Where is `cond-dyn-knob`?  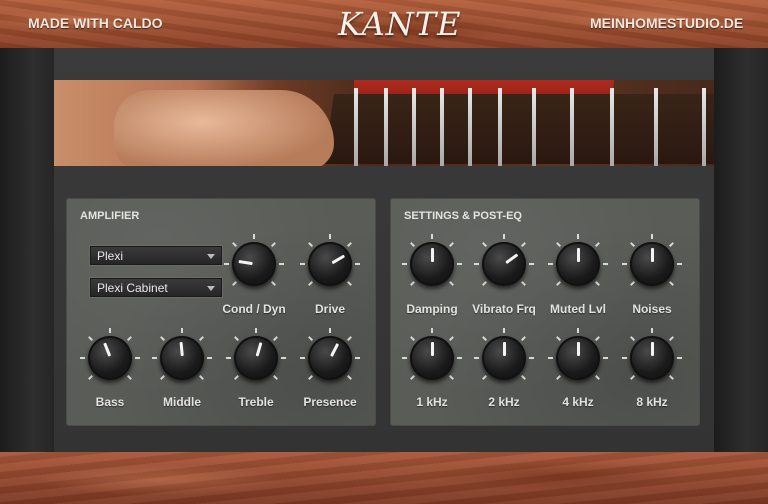
cond-dyn-knob is located at coordinates (254, 264).